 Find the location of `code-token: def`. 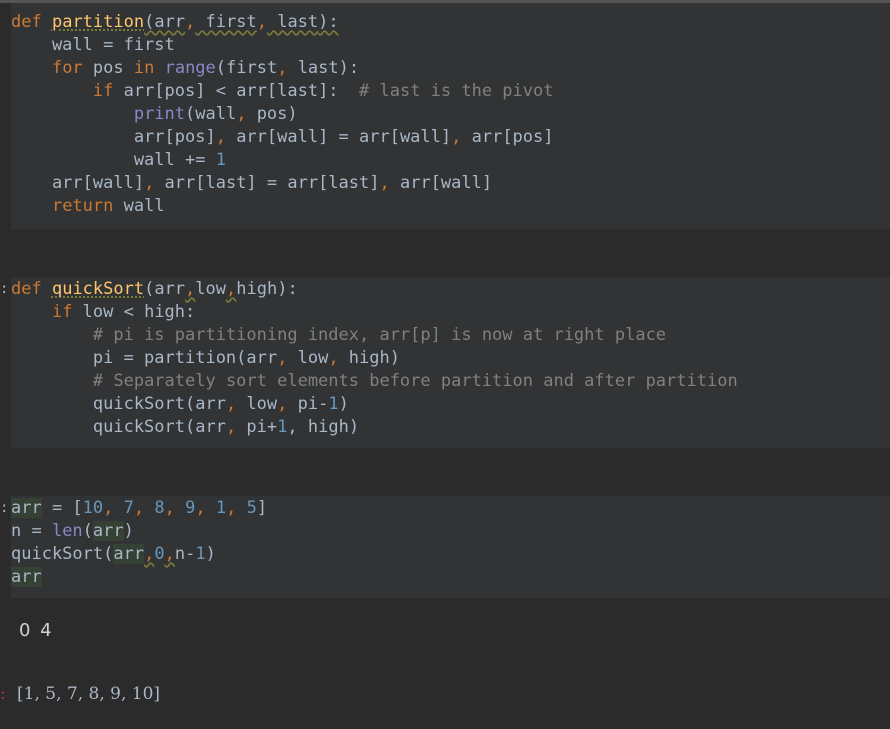

code-token: def is located at coordinates (26, 289).